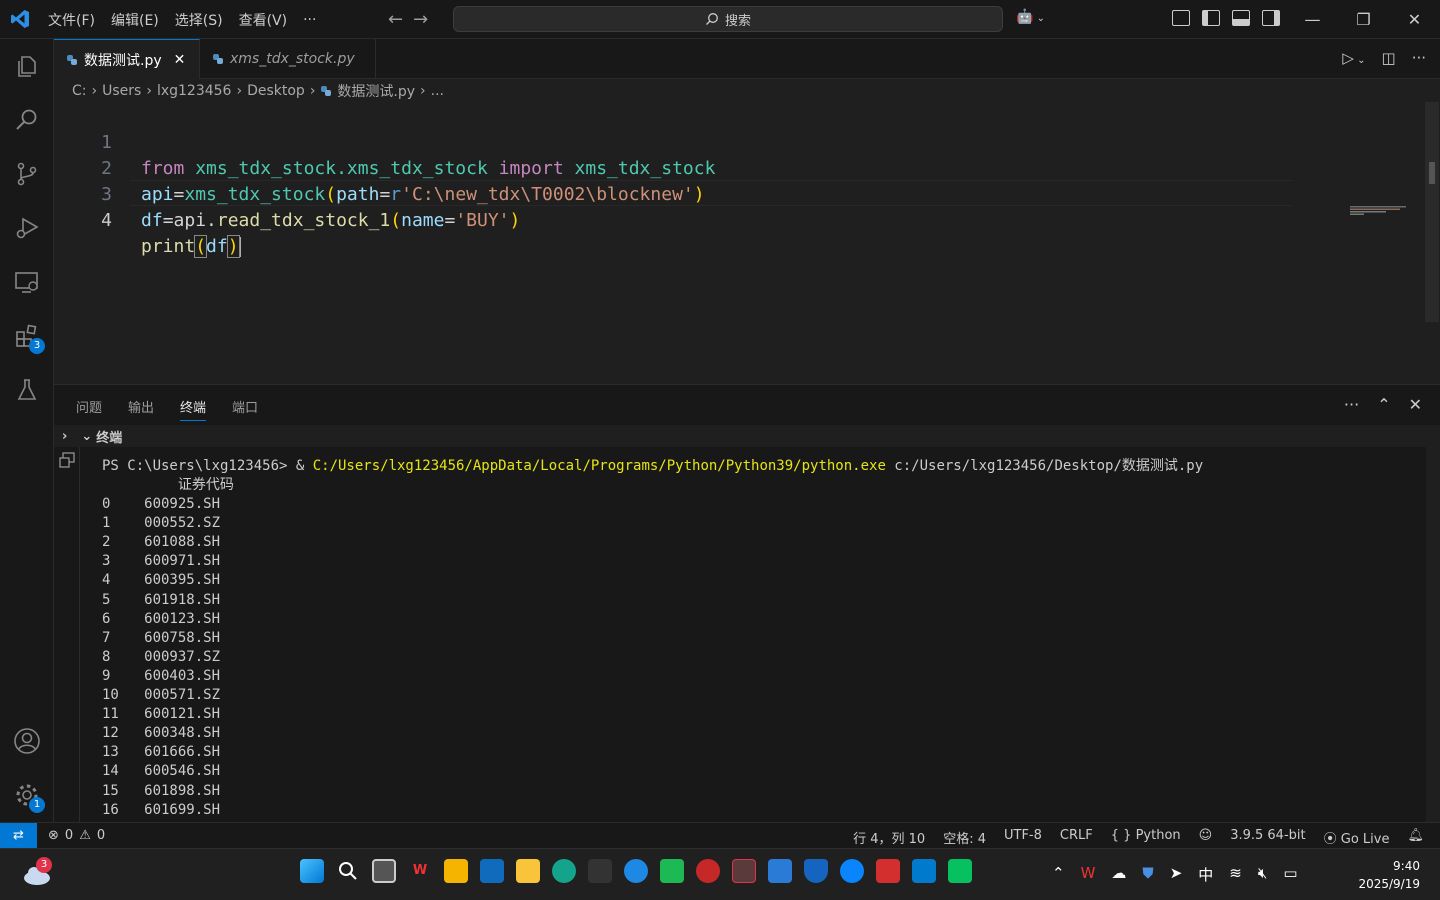  I want to click on vscode-taskbar-icon, so click(924, 871).